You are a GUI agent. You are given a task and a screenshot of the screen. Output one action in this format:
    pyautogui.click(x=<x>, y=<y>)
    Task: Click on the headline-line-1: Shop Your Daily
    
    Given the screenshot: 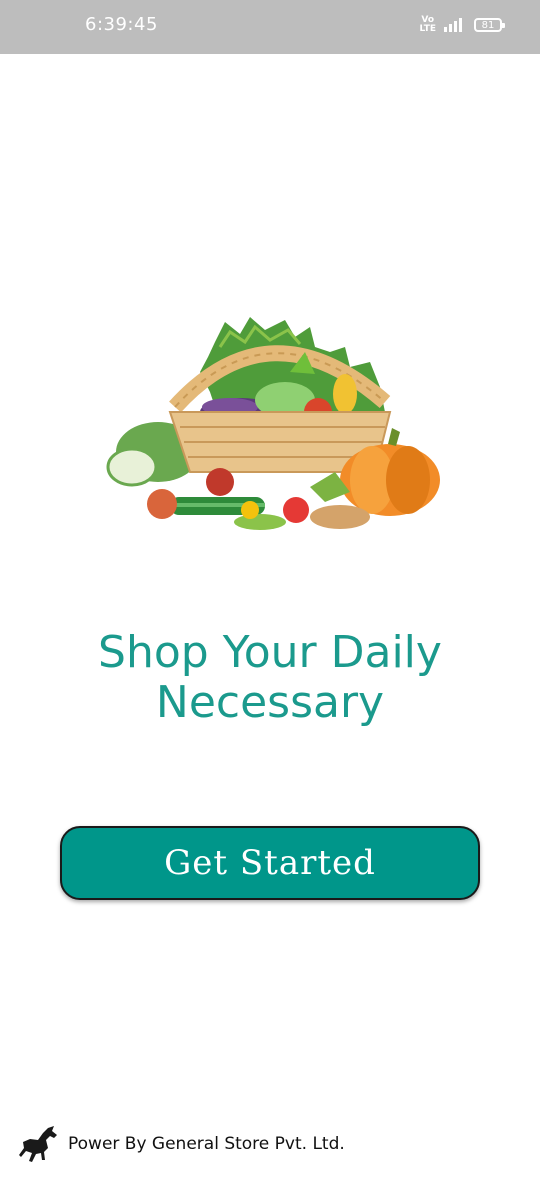 What is the action you would take?
    pyautogui.click(x=270, y=652)
    